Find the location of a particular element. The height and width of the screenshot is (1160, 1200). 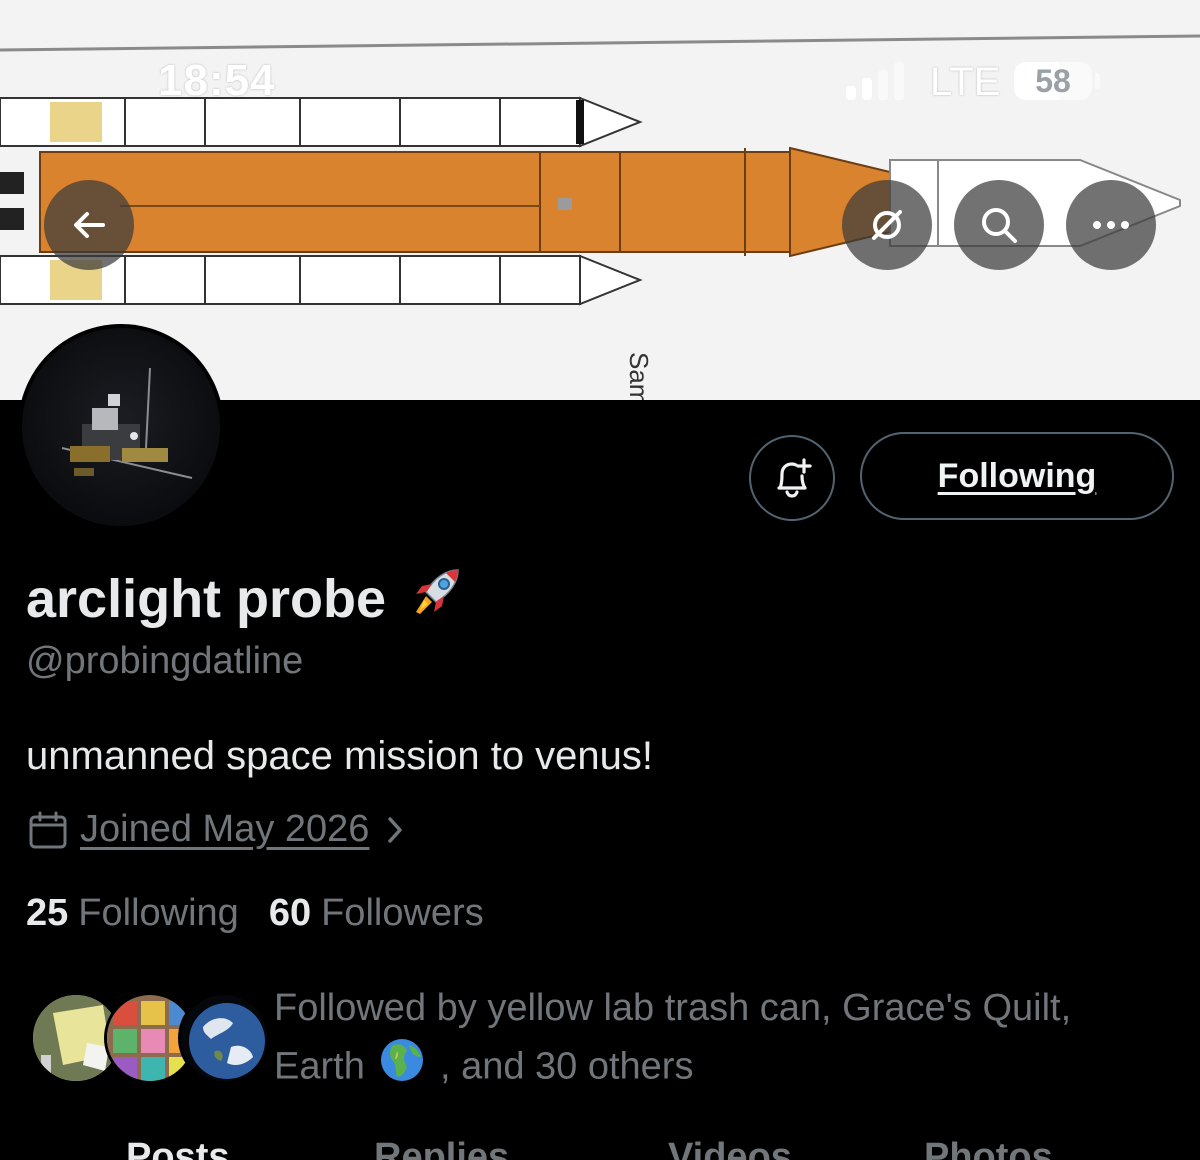

arrow-left-icon is located at coordinates (89, 225).